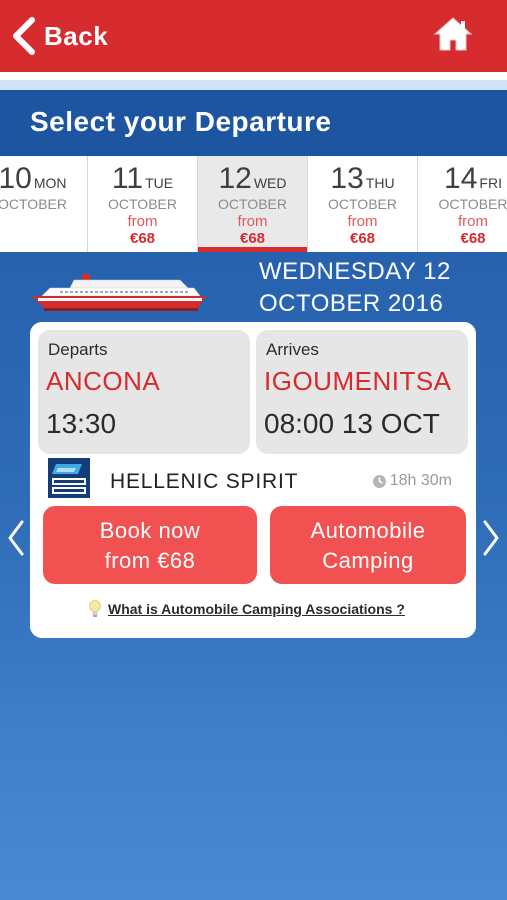  What do you see at coordinates (150, 545) in the screenshot?
I see `book-now-button: Book now from €68` at bounding box center [150, 545].